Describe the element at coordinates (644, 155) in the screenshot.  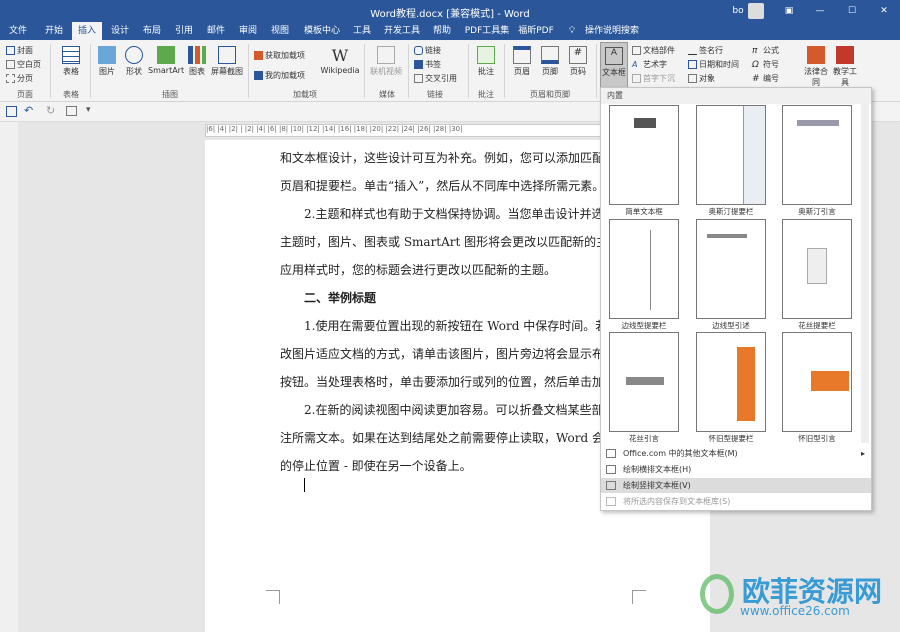
I see `textbox-thumb-simple` at that location.